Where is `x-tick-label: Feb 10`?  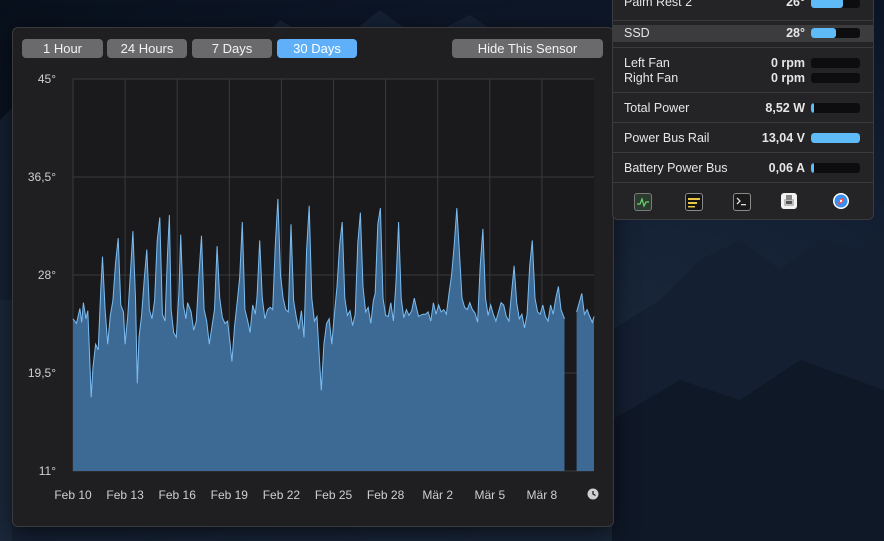 x-tick-label: Feb 10 is located at coordinates (73, 495).